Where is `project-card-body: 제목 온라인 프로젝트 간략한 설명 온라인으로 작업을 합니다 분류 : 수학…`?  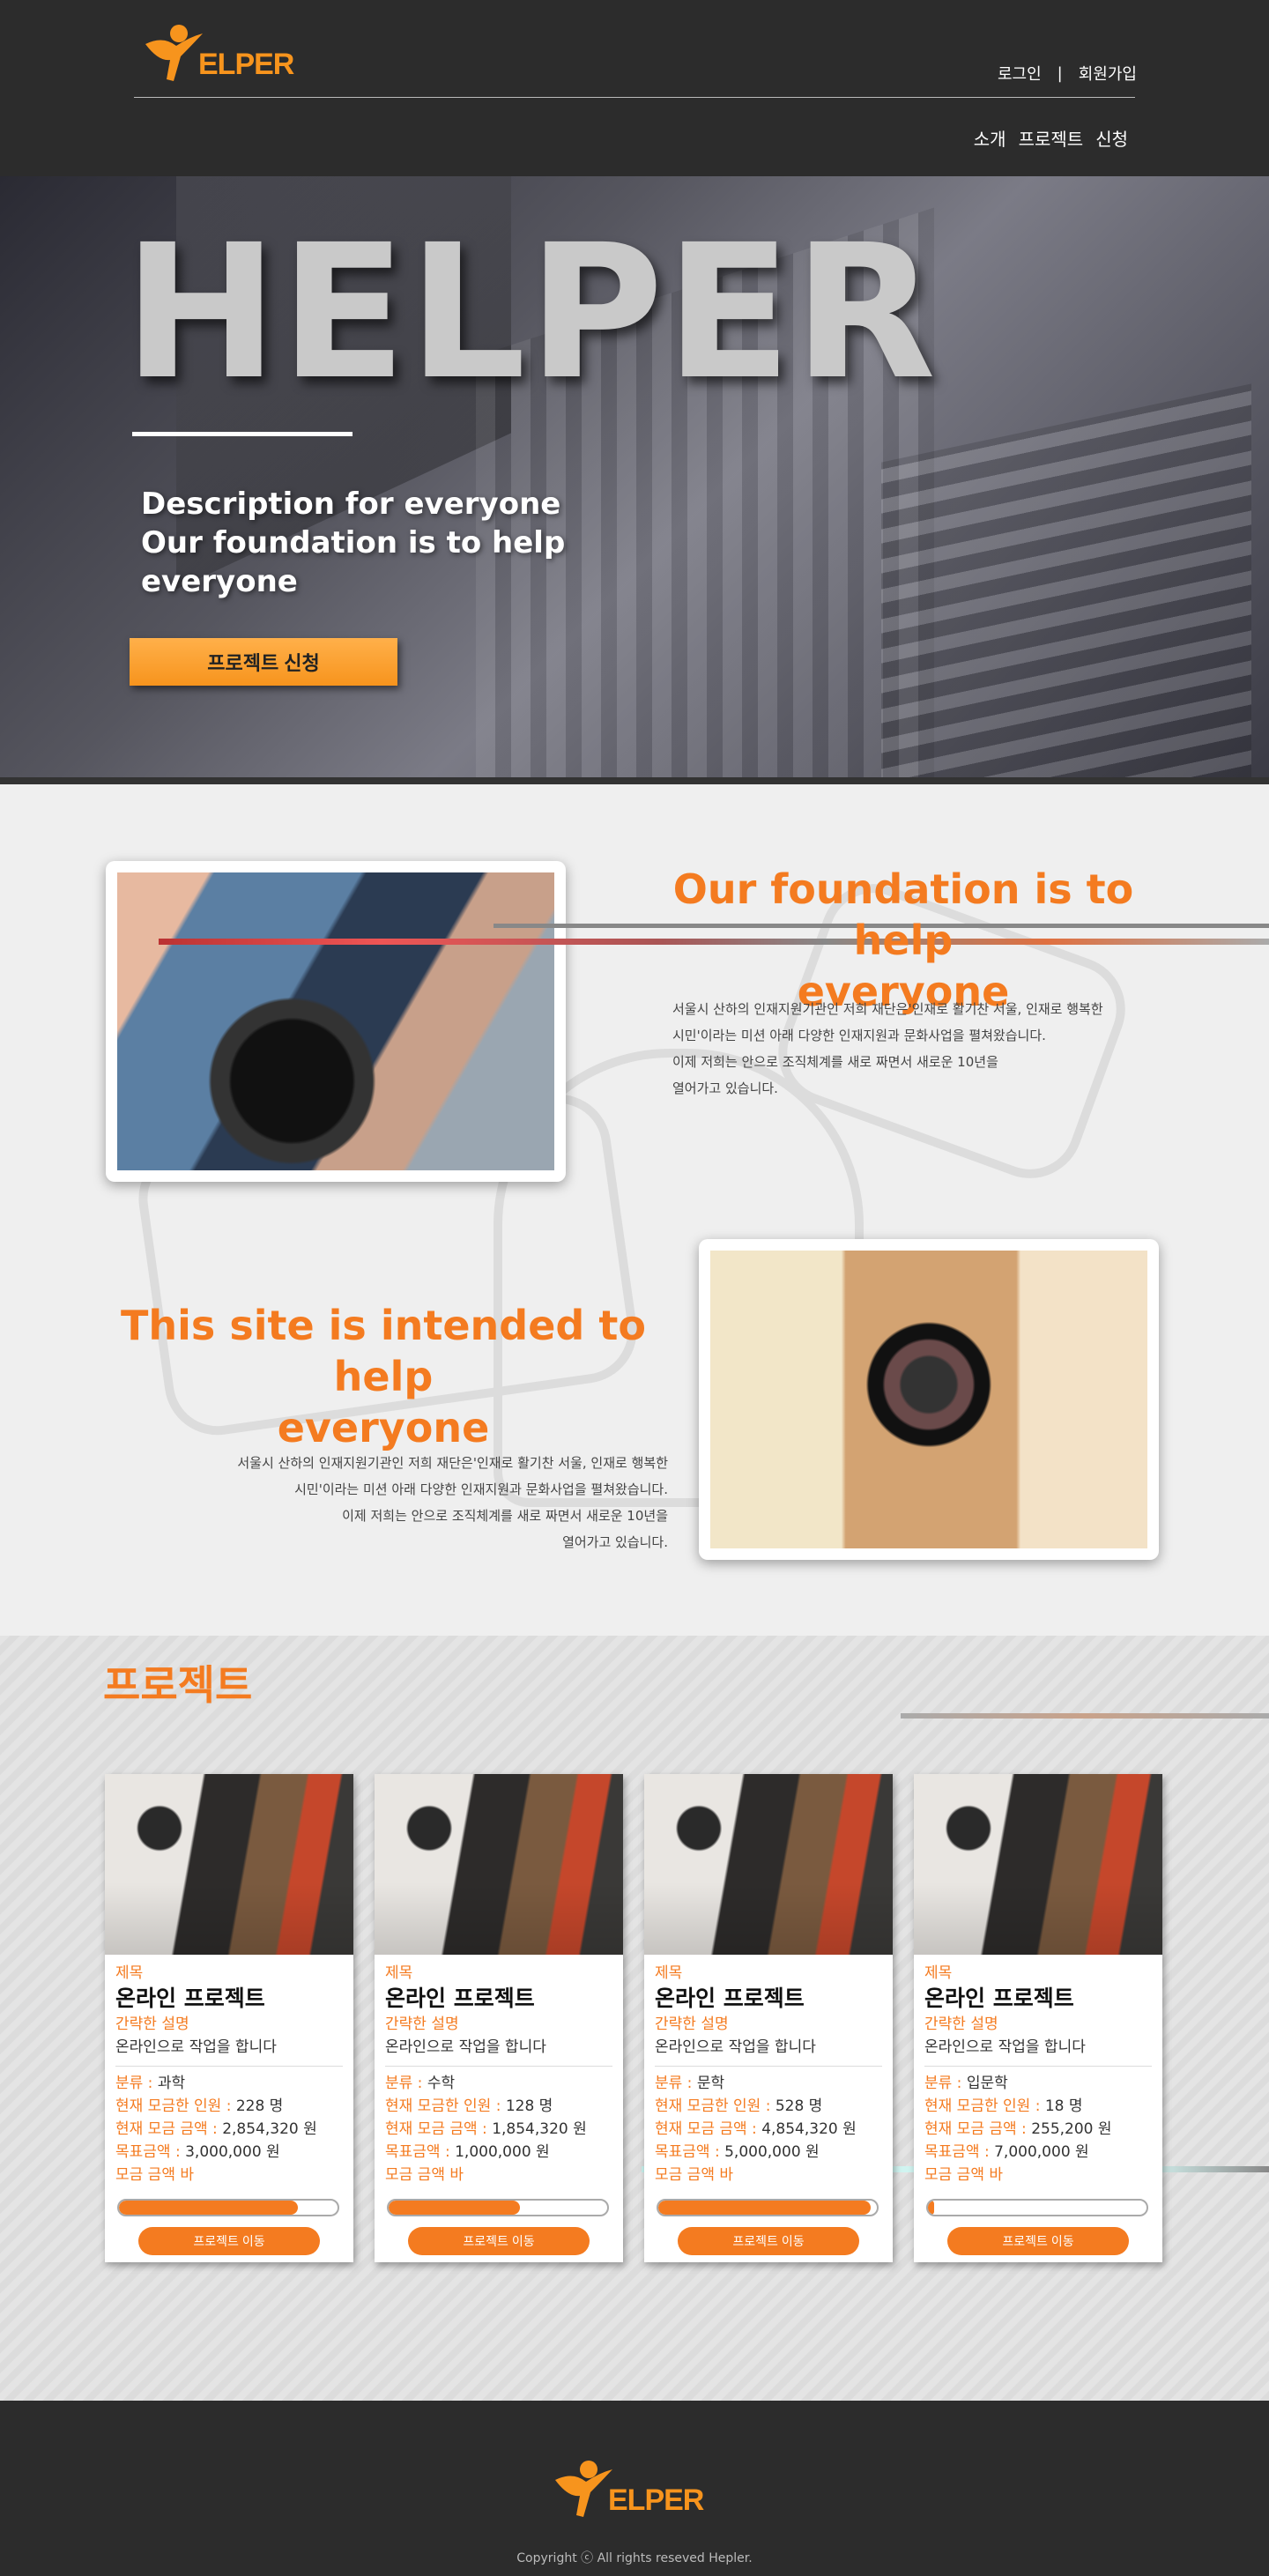 project-card-body: 제목 온라인 프로젝트 간략한 설명 온라인으로 작업을 합니다 분류 : 수학… is located at coordinates (499, 2074).